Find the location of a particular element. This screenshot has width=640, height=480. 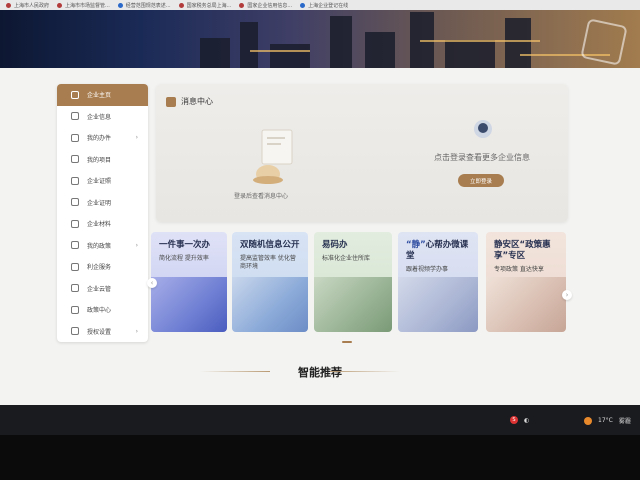

weather-sun-icon is located at coordinates (588, 420).